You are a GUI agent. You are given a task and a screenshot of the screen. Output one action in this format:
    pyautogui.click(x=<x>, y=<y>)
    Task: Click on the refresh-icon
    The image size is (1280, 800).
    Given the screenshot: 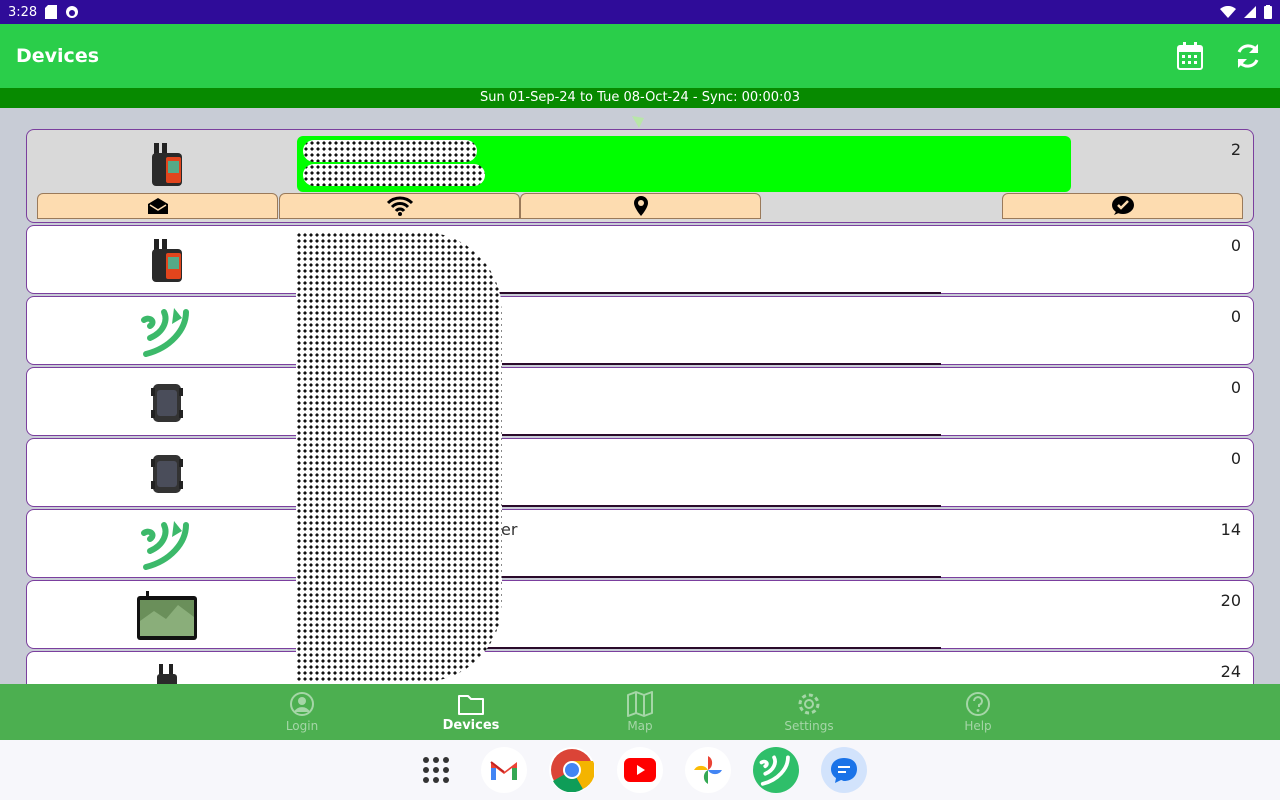 What is the action you would take?
    pyautogui.click(x=1248, y=56)
    